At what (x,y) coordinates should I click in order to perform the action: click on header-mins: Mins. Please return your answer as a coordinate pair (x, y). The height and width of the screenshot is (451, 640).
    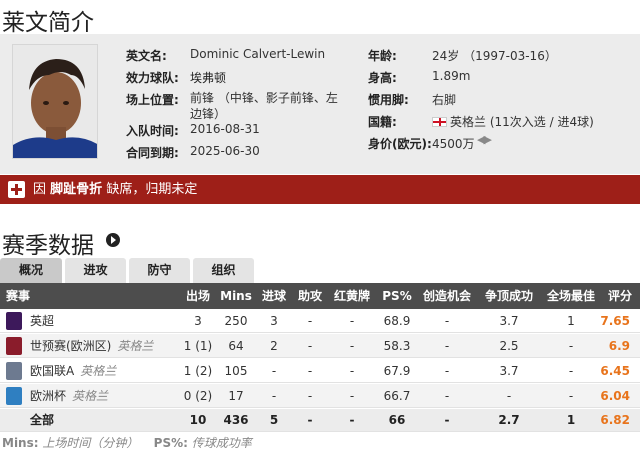
    Looking at the image, I should click on (236, 296).